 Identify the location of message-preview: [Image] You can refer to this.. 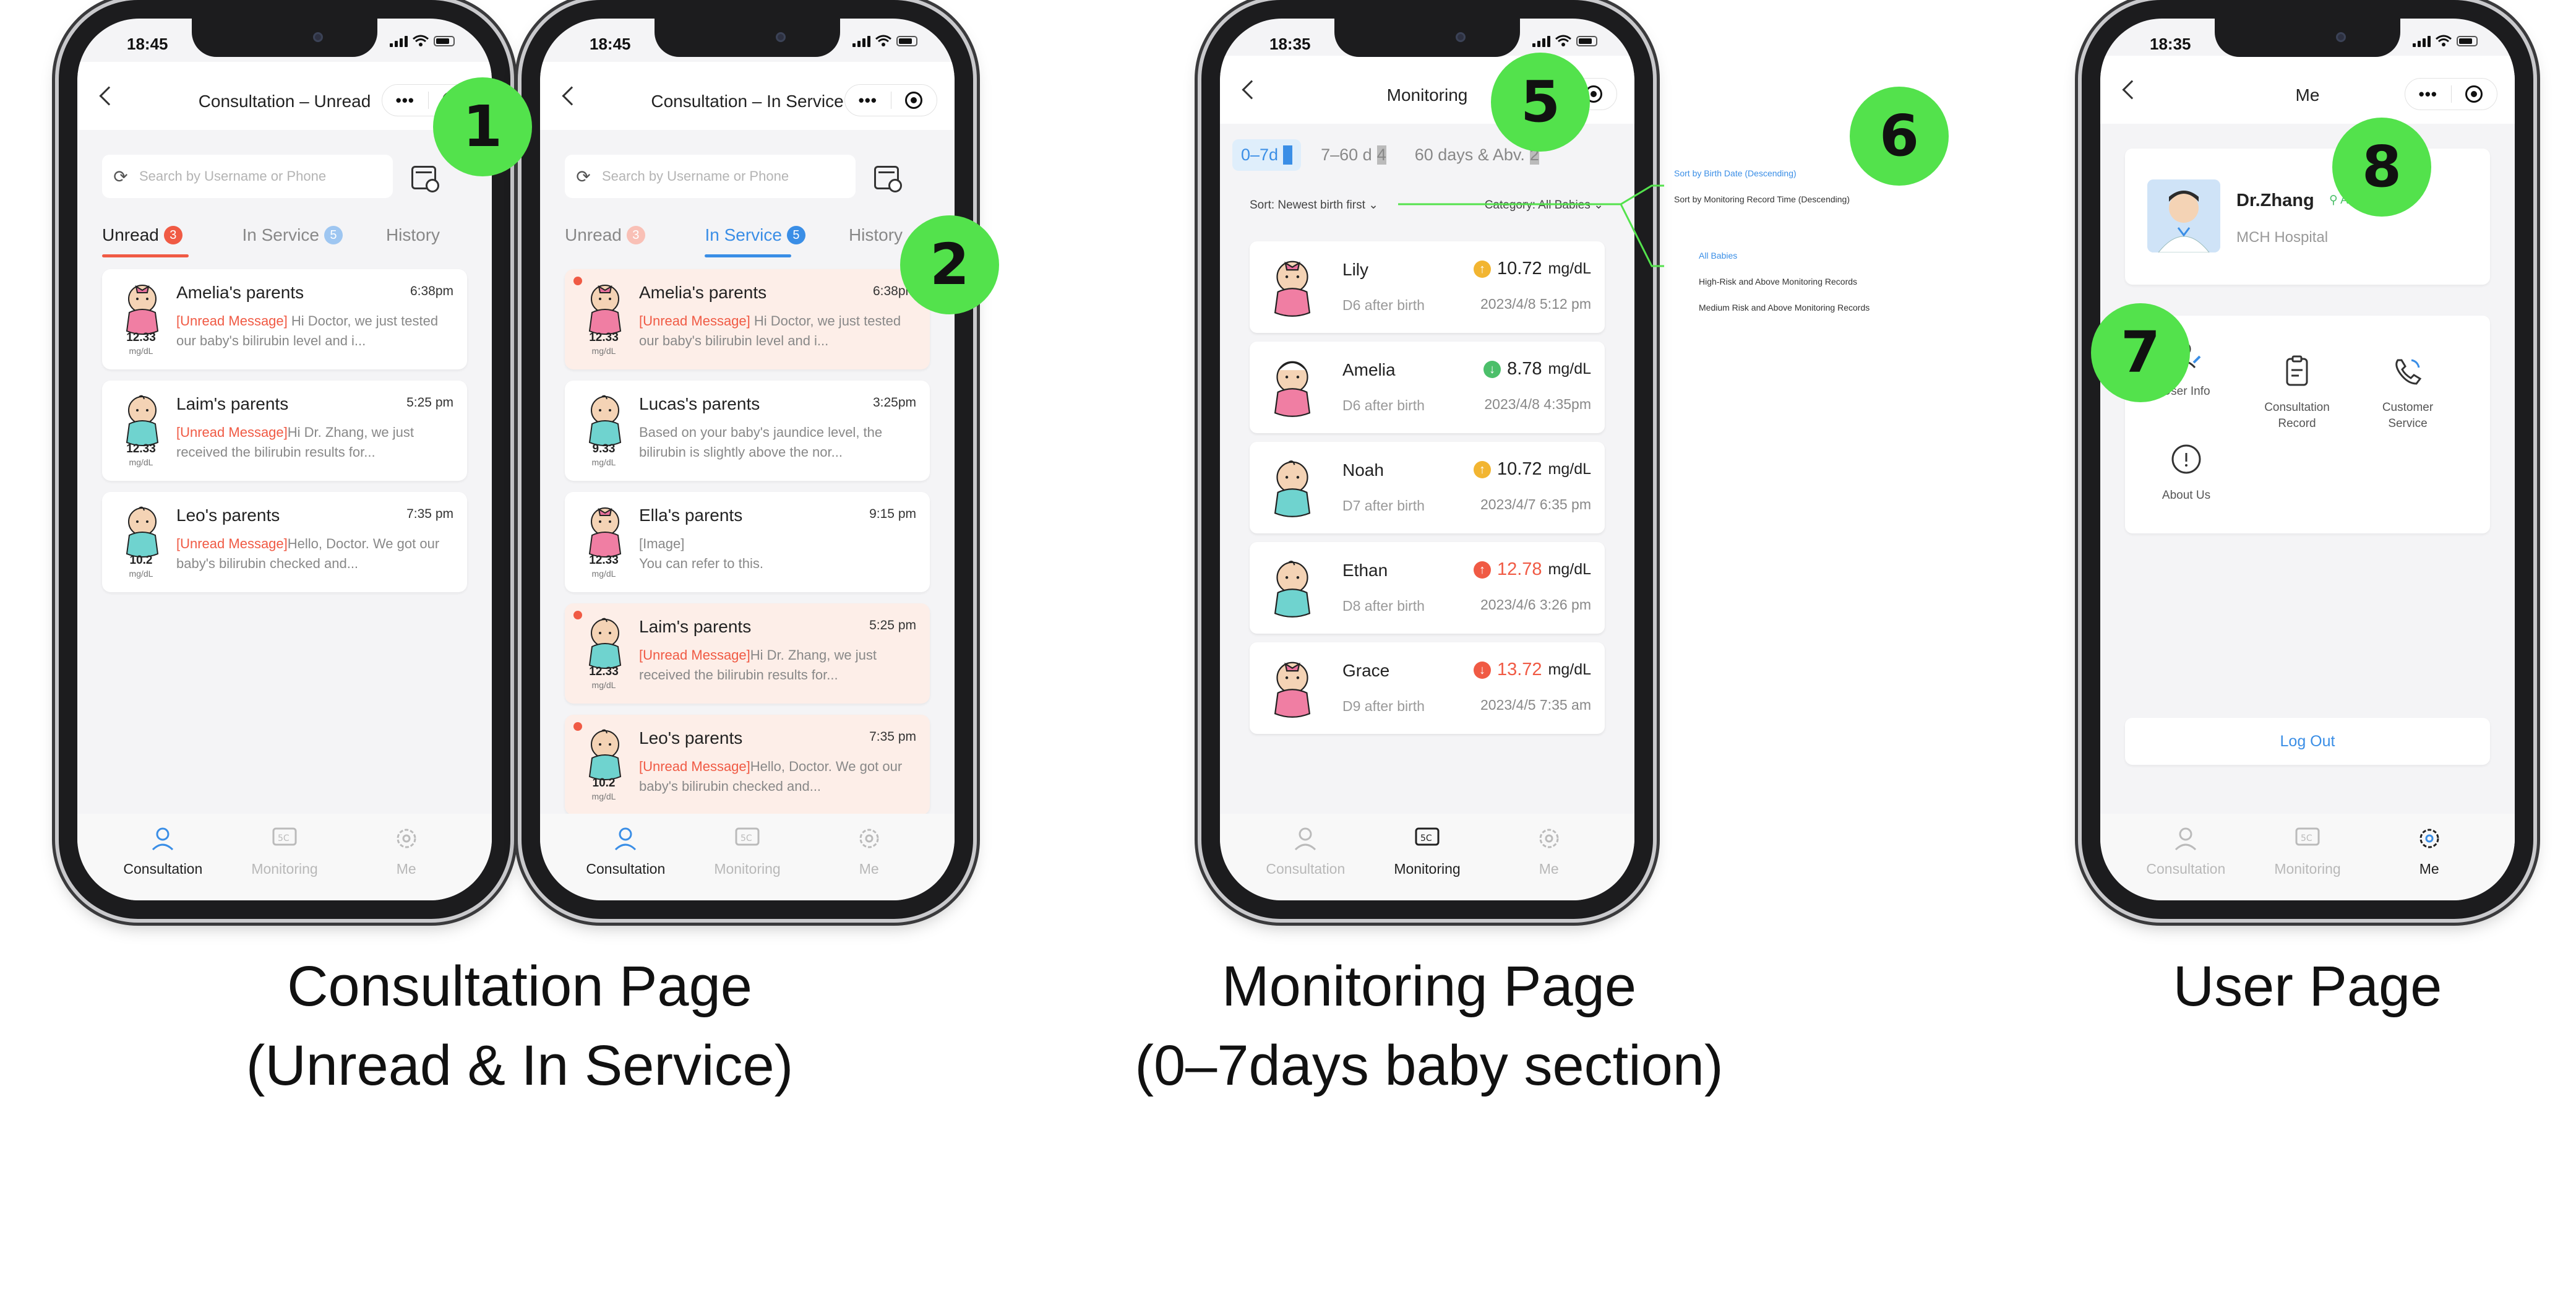
(778, 554).